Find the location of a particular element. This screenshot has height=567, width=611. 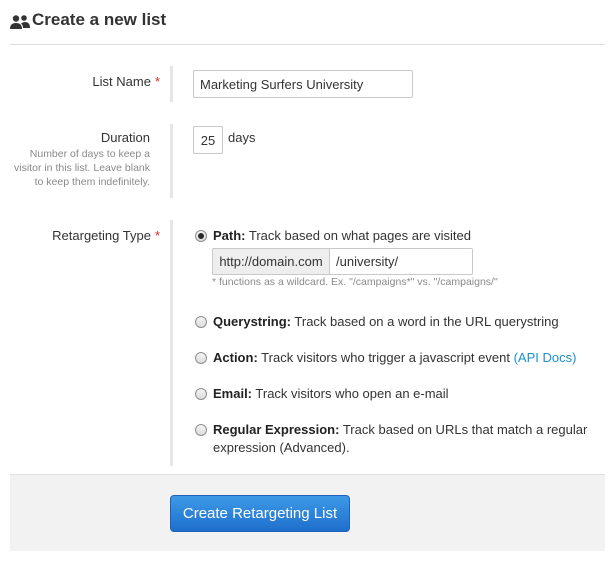

list-name-label-text: List Name is located at coordinates (121, 81).